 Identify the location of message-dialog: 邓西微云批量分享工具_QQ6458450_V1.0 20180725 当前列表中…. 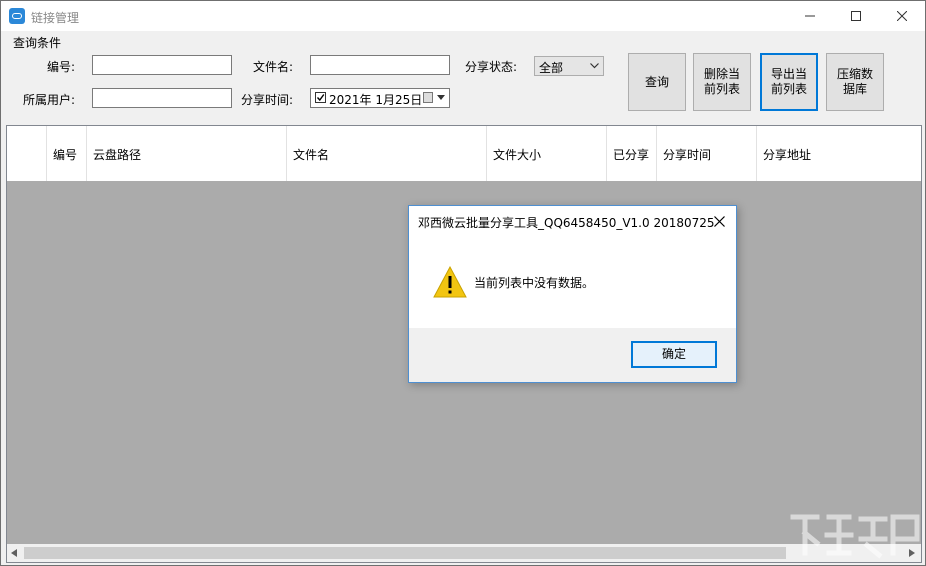
(572, 294).